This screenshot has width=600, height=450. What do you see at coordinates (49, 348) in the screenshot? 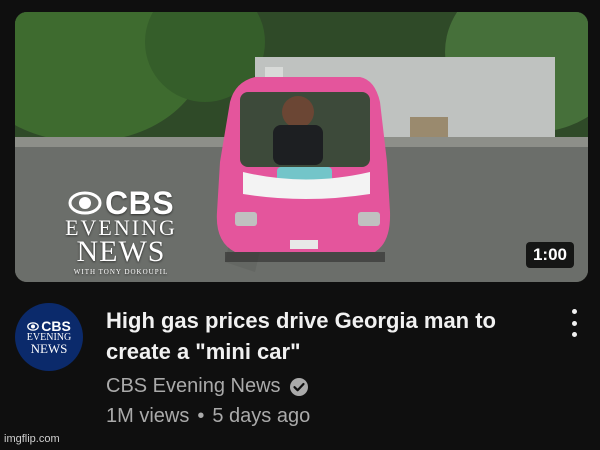
I see `avatar-line-news: NEWS` at bounding box center [49, 348].